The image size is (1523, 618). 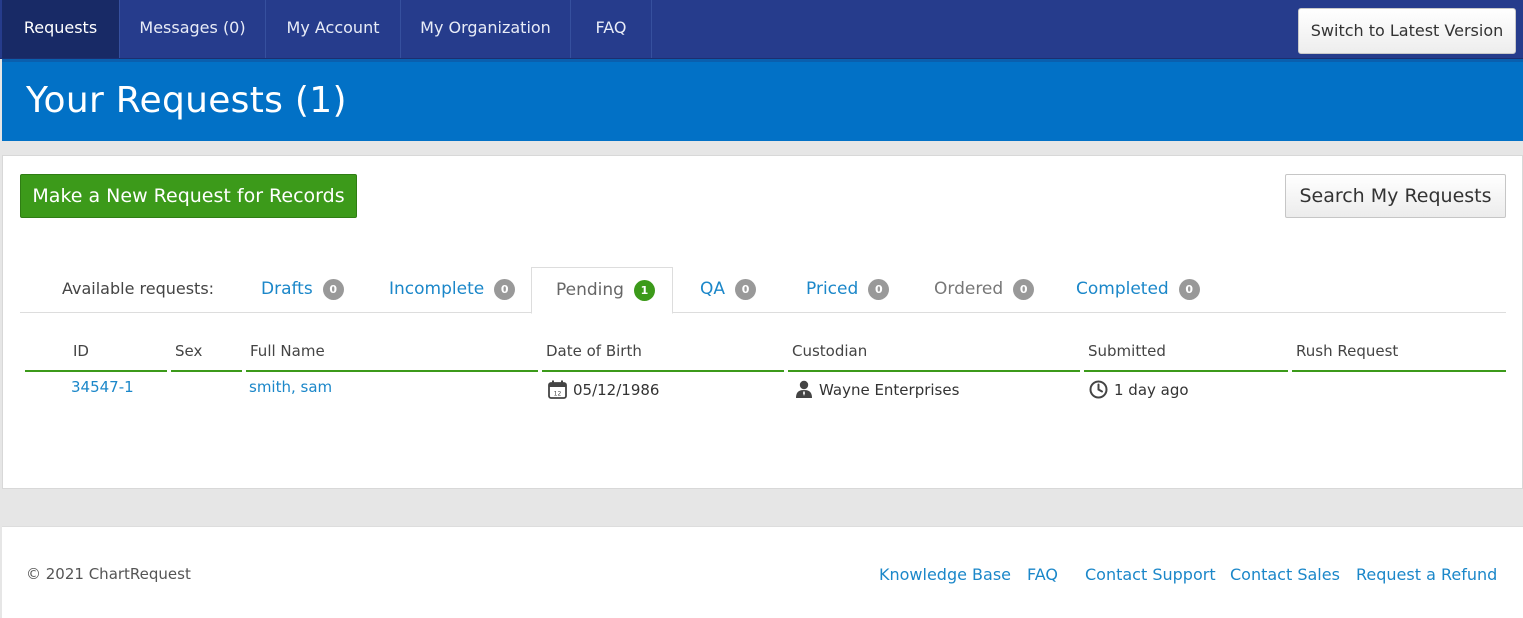 I want to click on page-title: Your Requests (1), so click(x=186, y=100).